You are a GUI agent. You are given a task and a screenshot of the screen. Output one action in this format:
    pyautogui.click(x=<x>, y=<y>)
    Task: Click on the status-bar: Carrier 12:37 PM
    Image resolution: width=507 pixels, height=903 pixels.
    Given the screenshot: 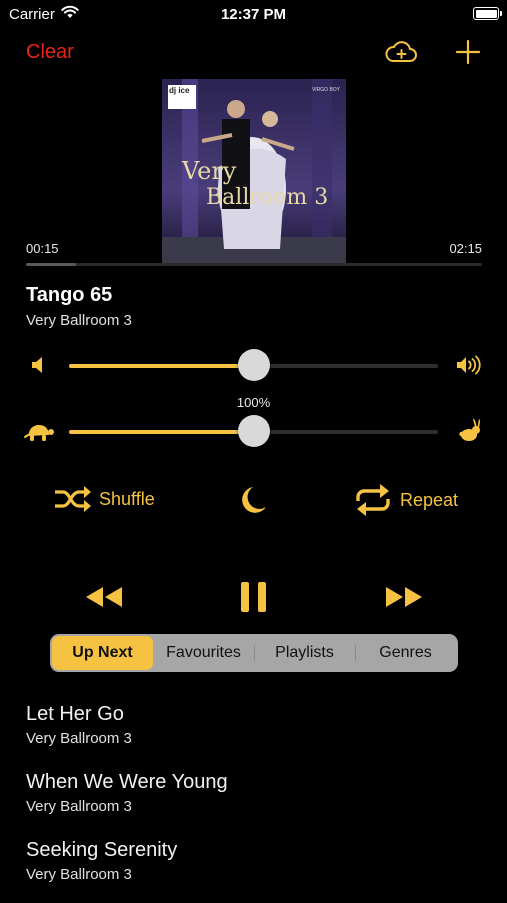 What is the action you would take?
    pyautogui.click(x=253, y=15)
    